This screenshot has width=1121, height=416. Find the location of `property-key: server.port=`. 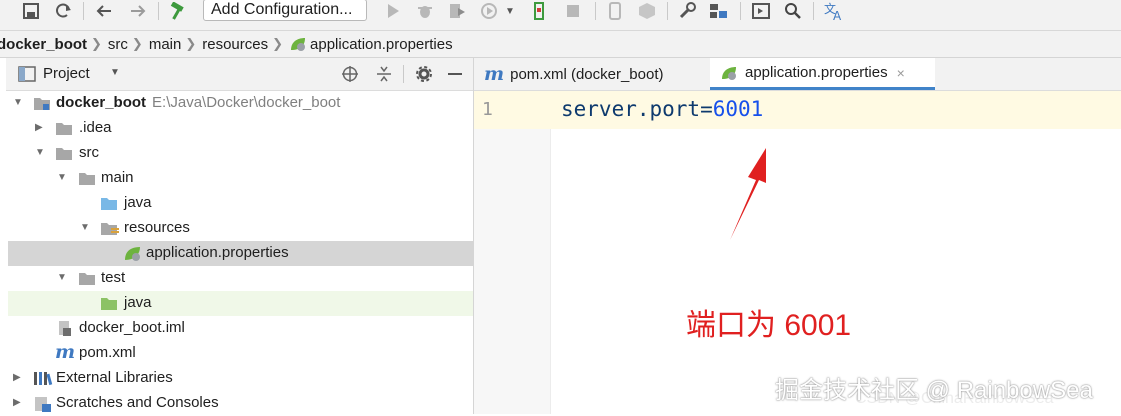

property-key: server.port= is located at coordinates (637, 109).